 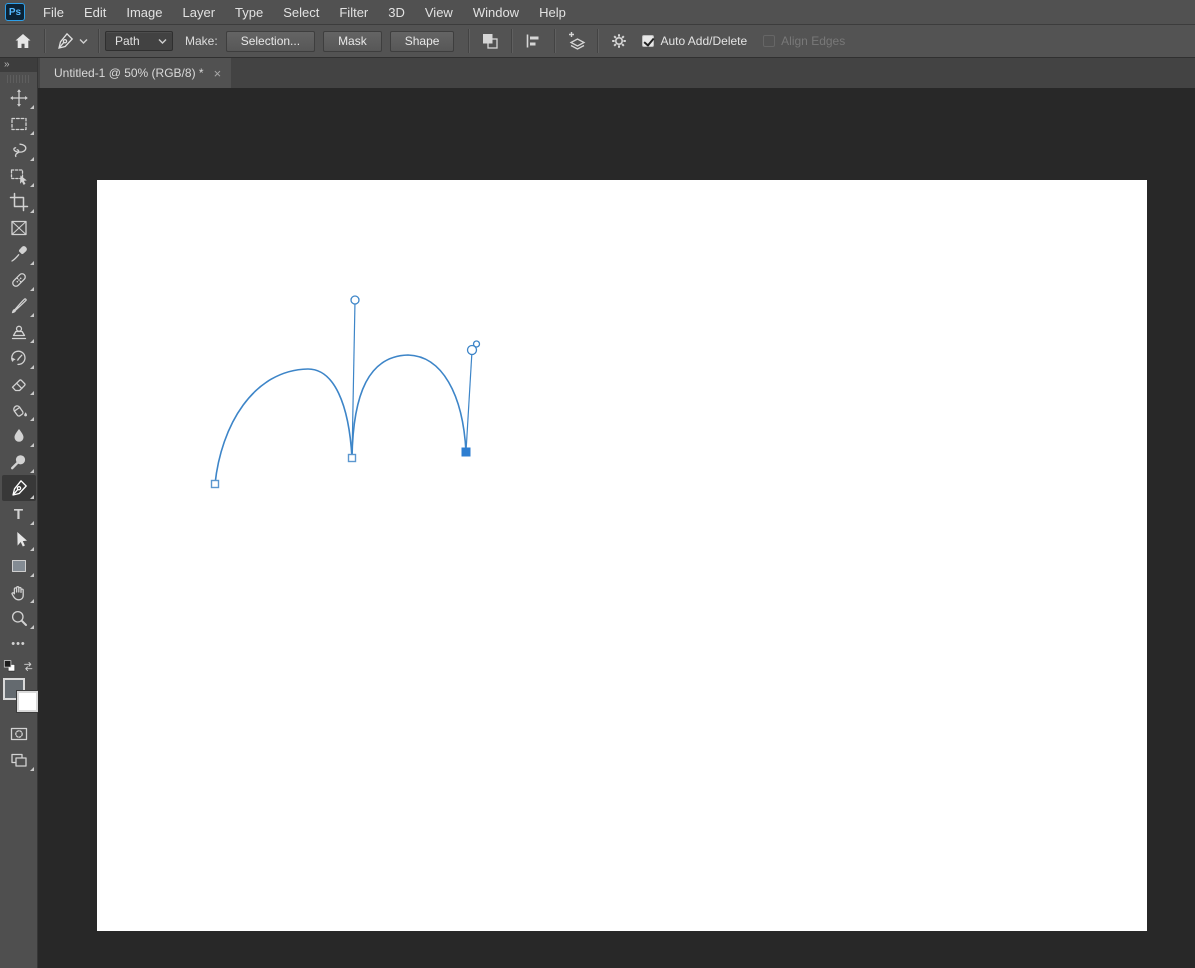 I want to click on pen-options-gear-button, so click(x=619, y=41).